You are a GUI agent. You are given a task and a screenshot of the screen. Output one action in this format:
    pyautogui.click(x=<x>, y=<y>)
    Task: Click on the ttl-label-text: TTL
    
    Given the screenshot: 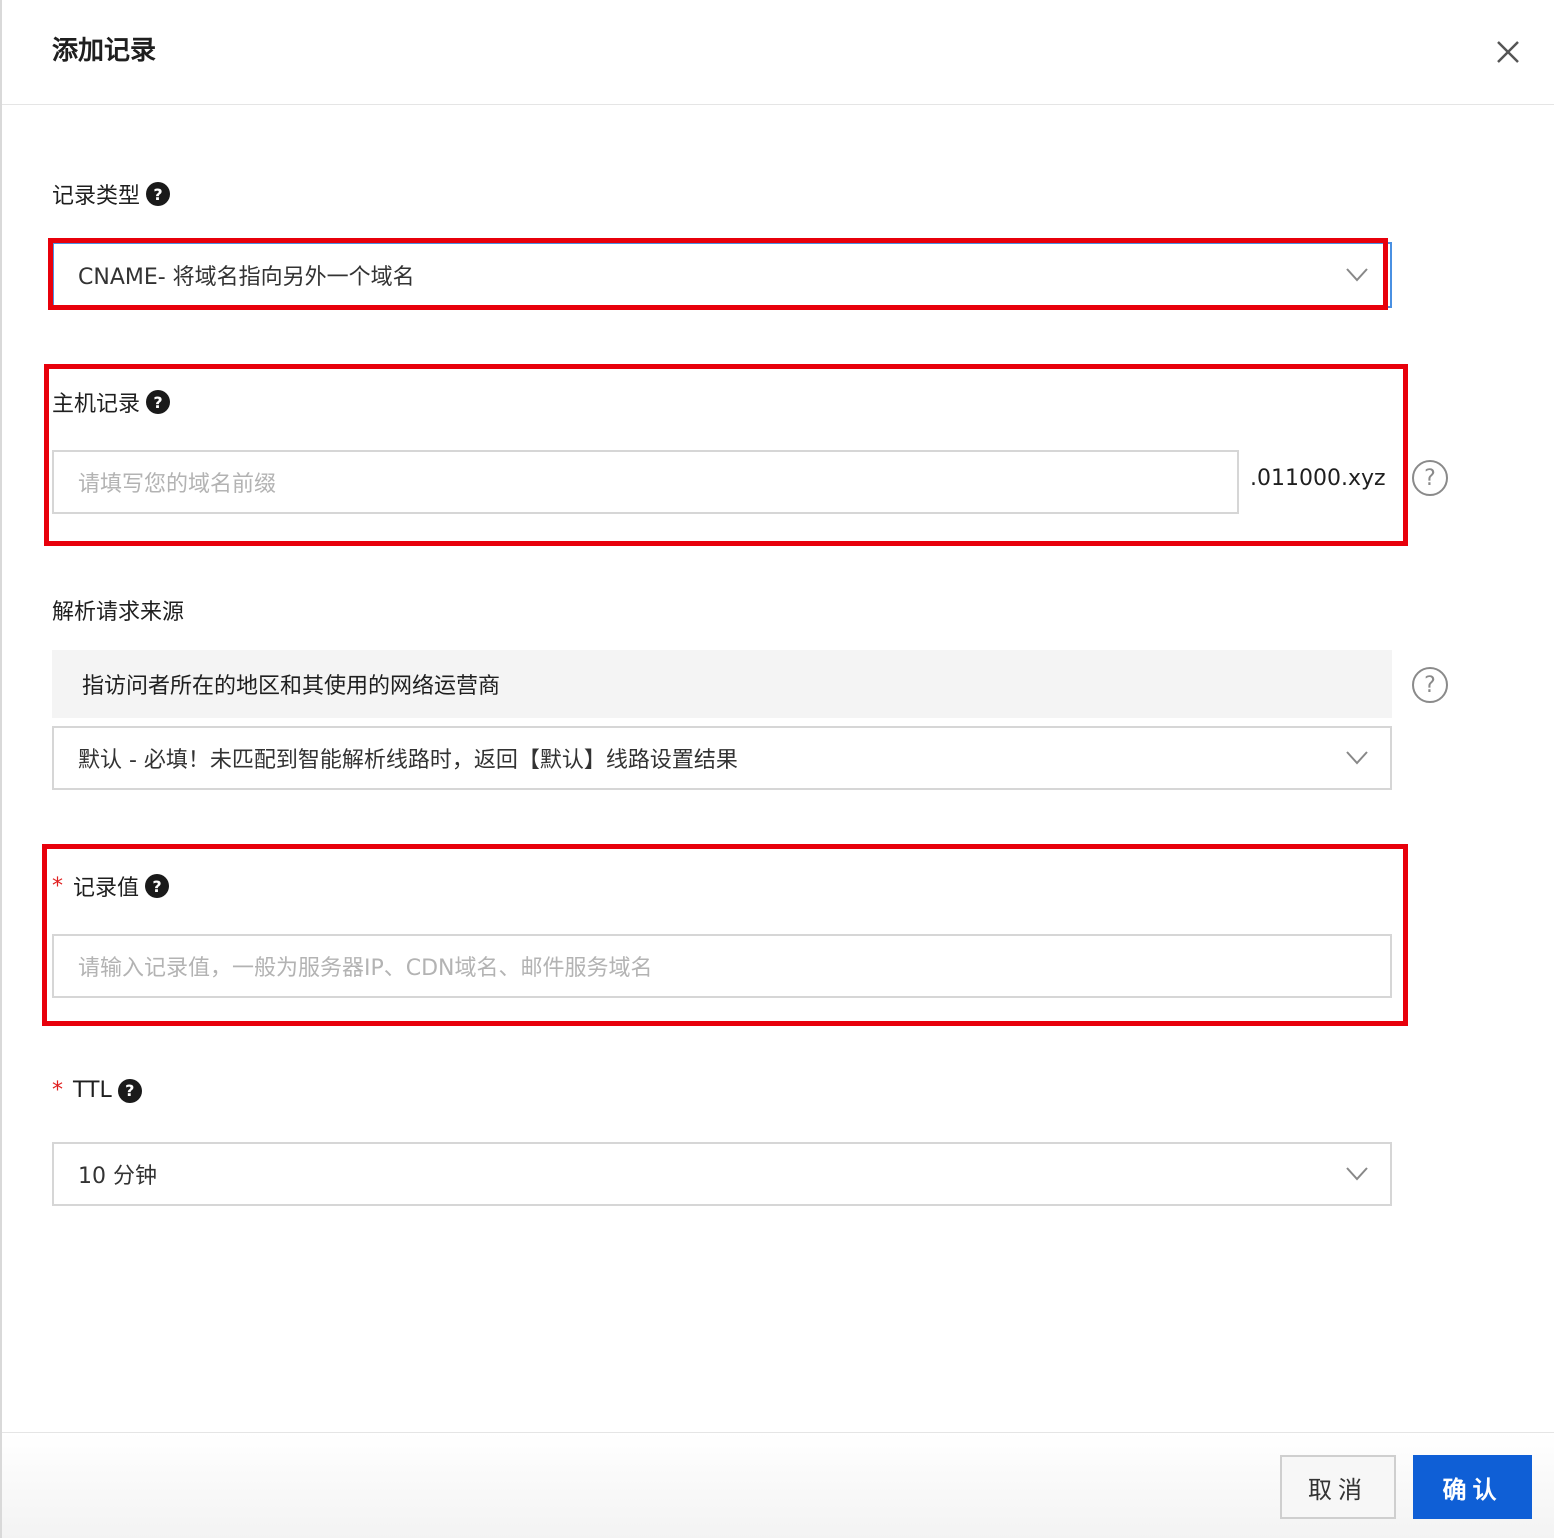 What is the action you would take?
    pyautogui.click(x=92, y=1090)
    